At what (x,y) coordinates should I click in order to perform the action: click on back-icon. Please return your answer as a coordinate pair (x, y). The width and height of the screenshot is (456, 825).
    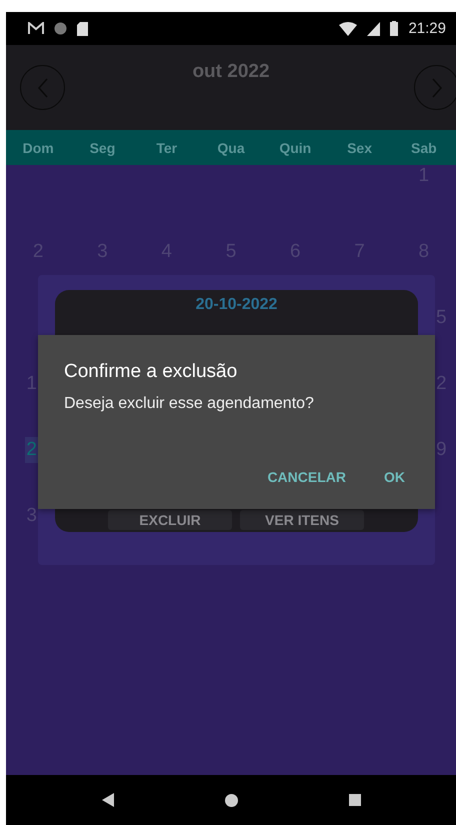
    Looking at the image, I should click on (108, 800).